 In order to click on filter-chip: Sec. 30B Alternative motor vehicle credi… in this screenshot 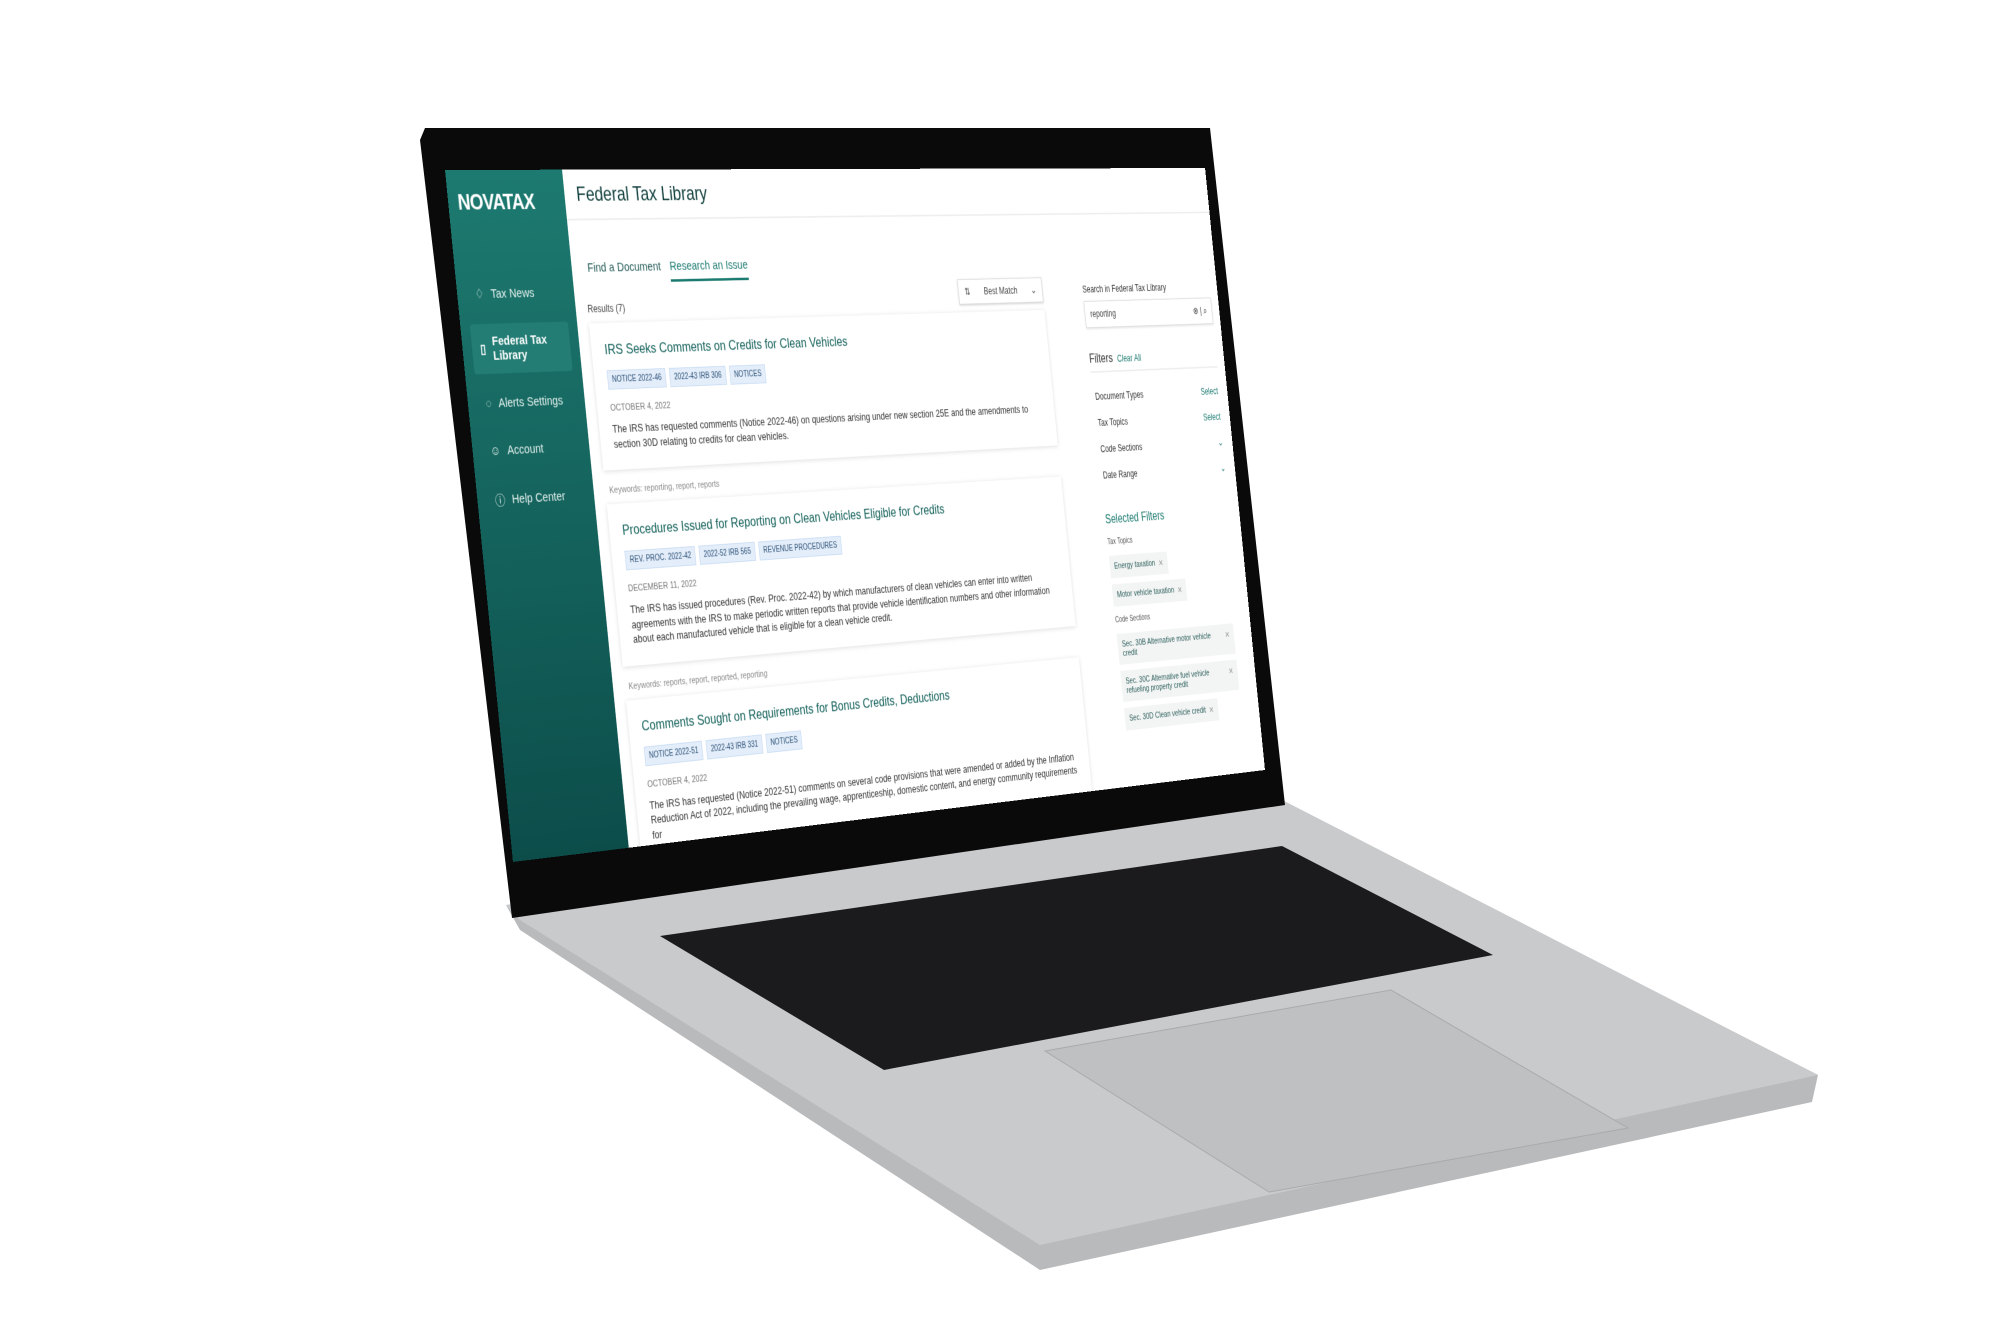, I will do `click(1176, 644)`.